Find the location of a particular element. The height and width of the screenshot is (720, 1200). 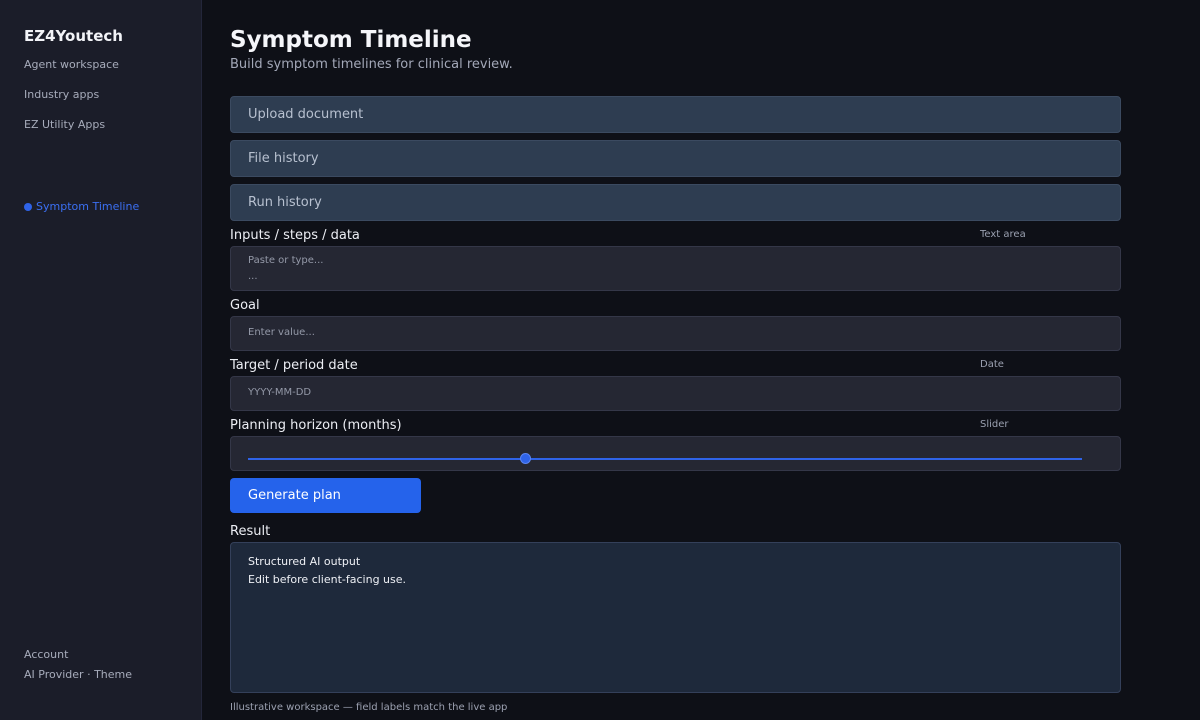

horizon-slider-container is located at coordinates (675, 453).